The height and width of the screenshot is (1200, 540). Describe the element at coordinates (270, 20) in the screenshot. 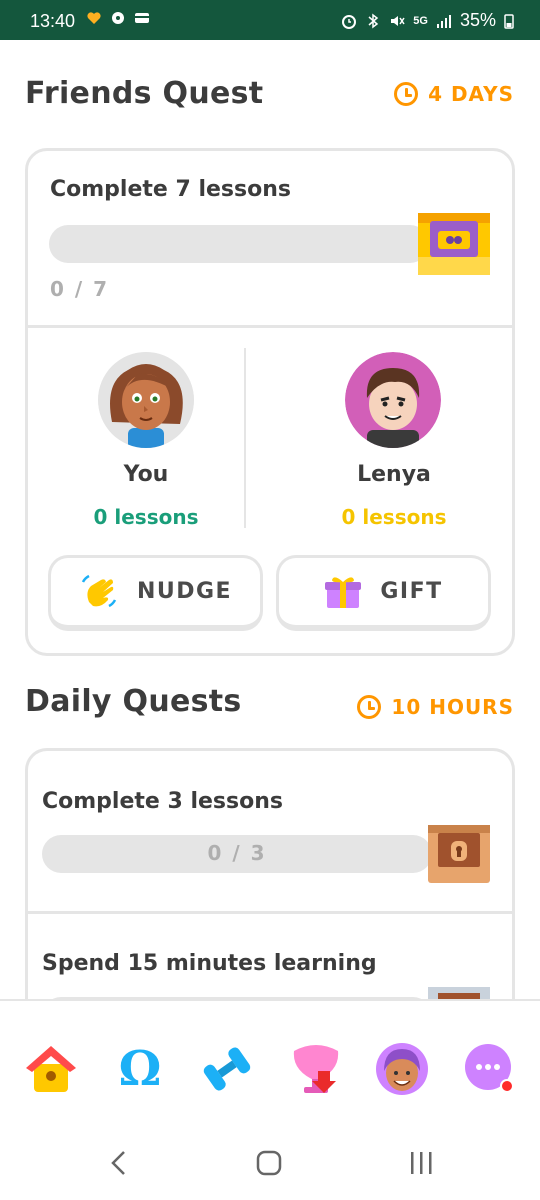

I see `status-bar: 13:40 5G 35%` at that location.